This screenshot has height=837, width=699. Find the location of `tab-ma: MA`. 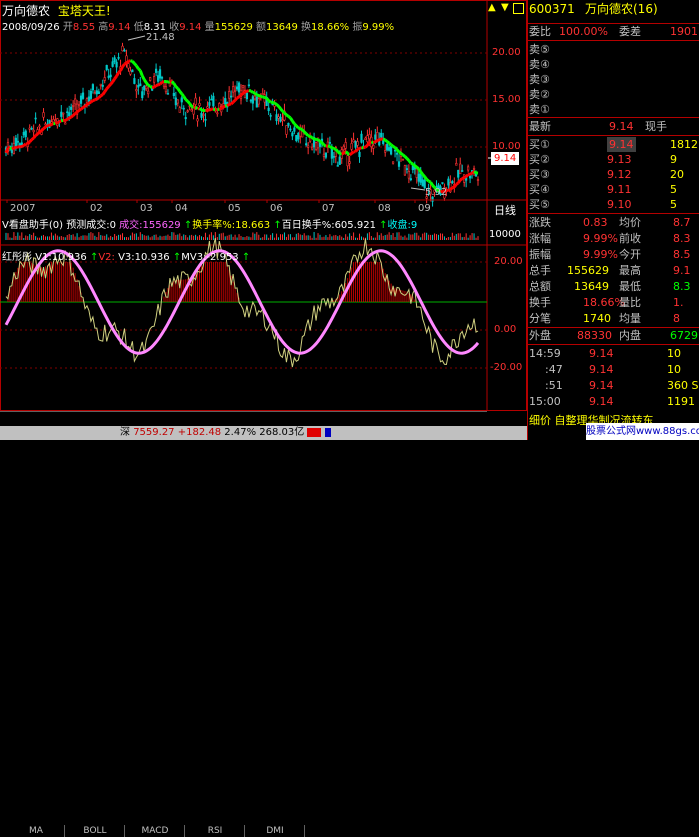

tab-ma: MA is located at coordinates (36, 831).